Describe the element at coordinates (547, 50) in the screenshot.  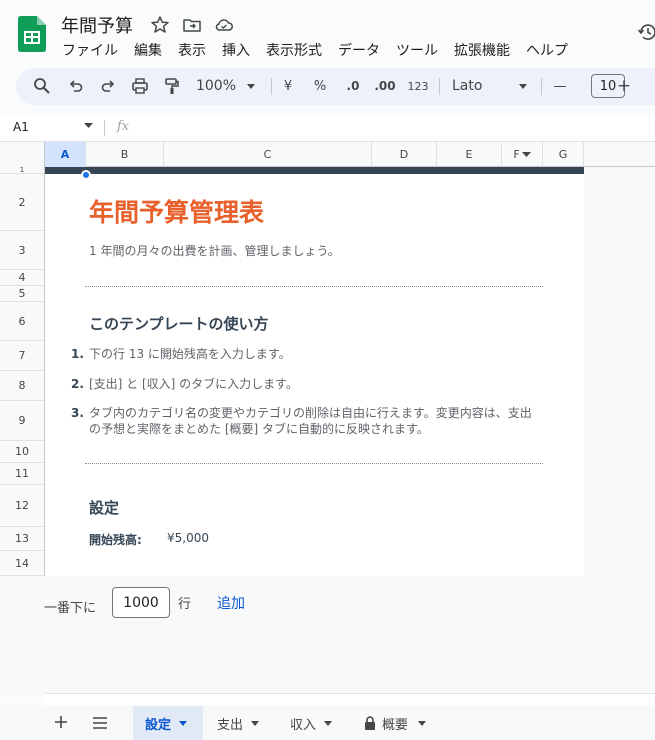
I see `menu-help: ヘルプ` at that location.